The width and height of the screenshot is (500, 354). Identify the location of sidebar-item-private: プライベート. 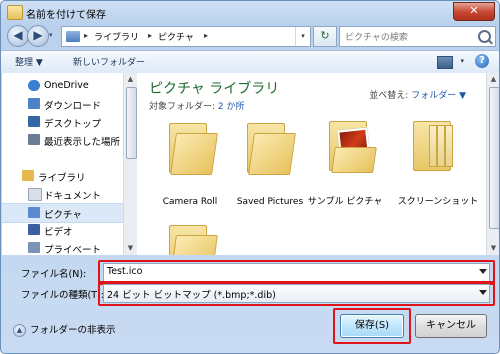
(62, 247).